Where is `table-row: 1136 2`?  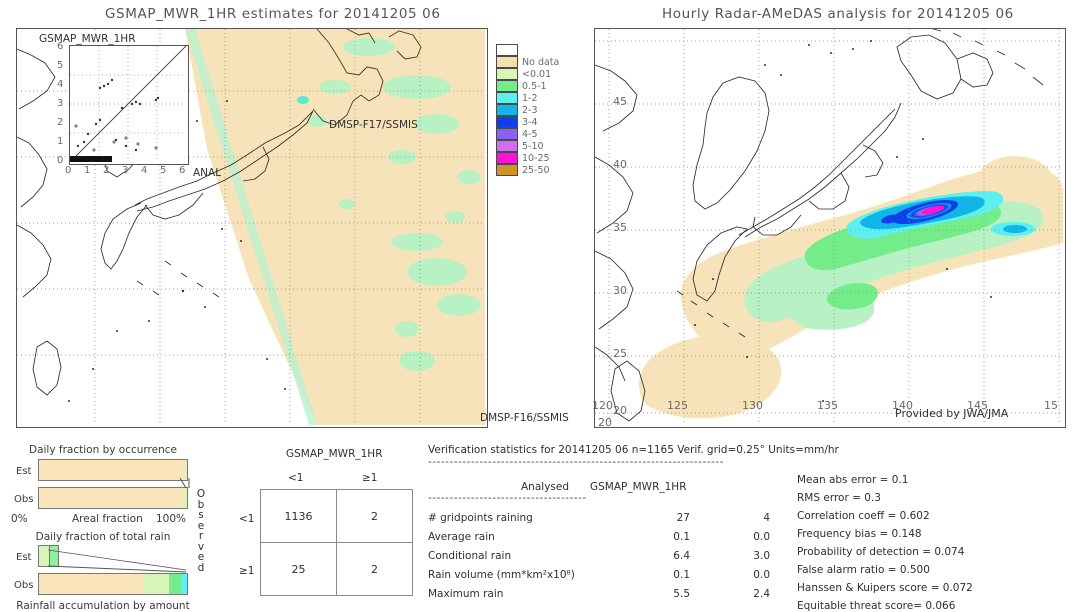
table-row: 1136 2 is located at coordinates (336, 516).